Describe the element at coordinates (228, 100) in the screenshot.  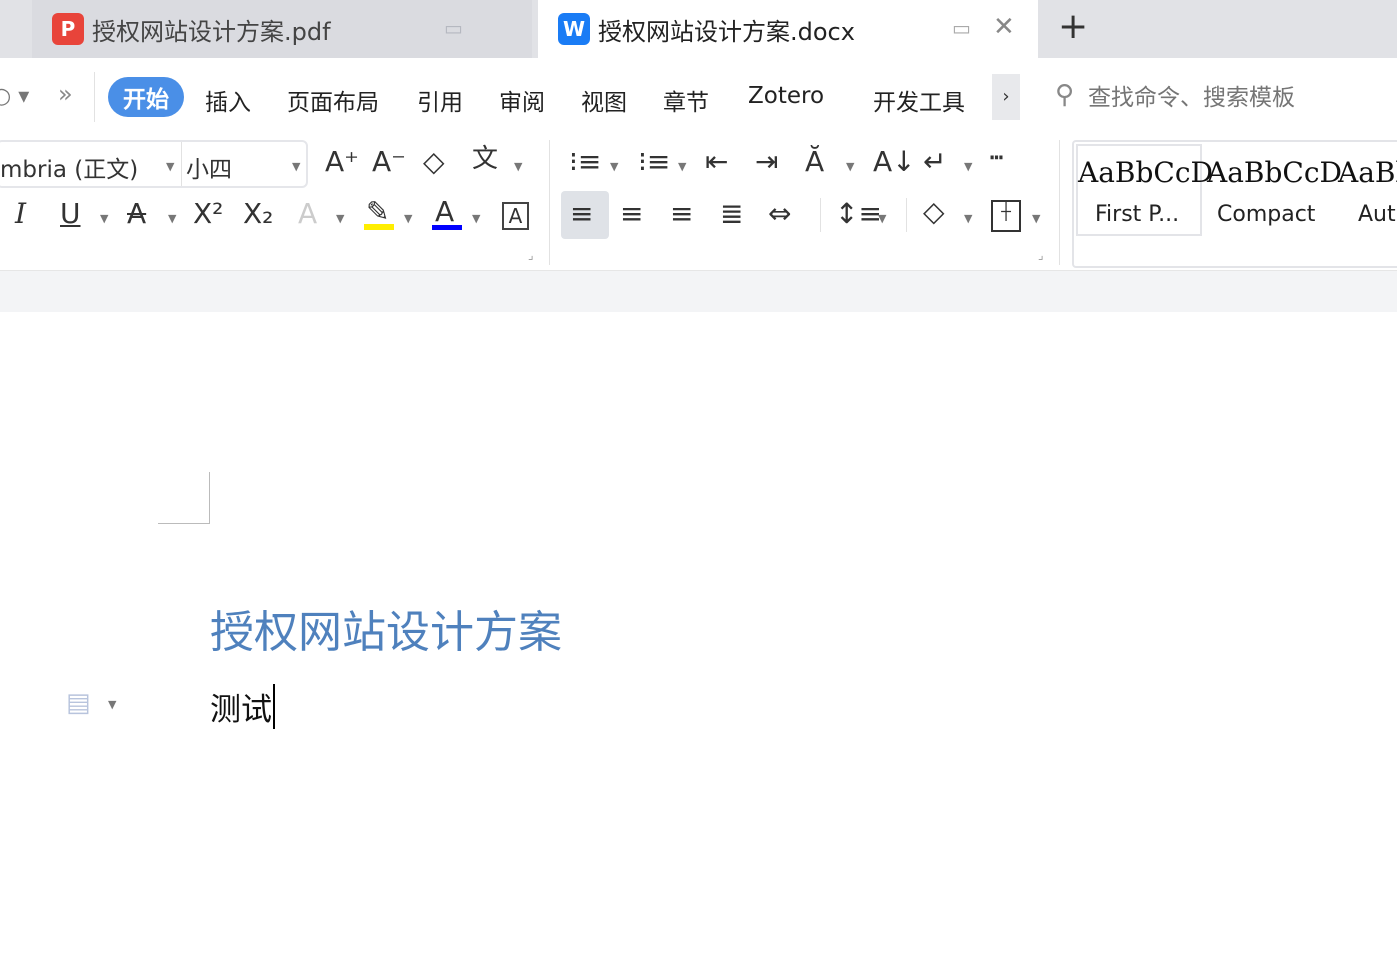
I see `tab-insert: 插入` at that location.